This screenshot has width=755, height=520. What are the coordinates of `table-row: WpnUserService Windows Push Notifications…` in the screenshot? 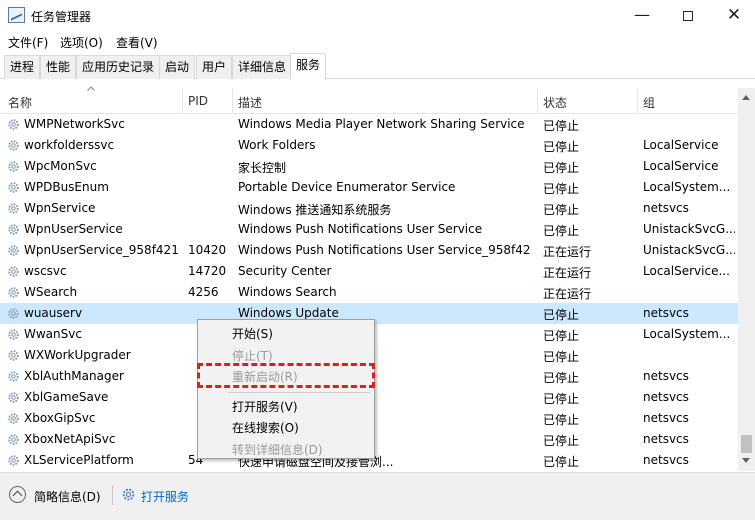 It's located at (369, 229).